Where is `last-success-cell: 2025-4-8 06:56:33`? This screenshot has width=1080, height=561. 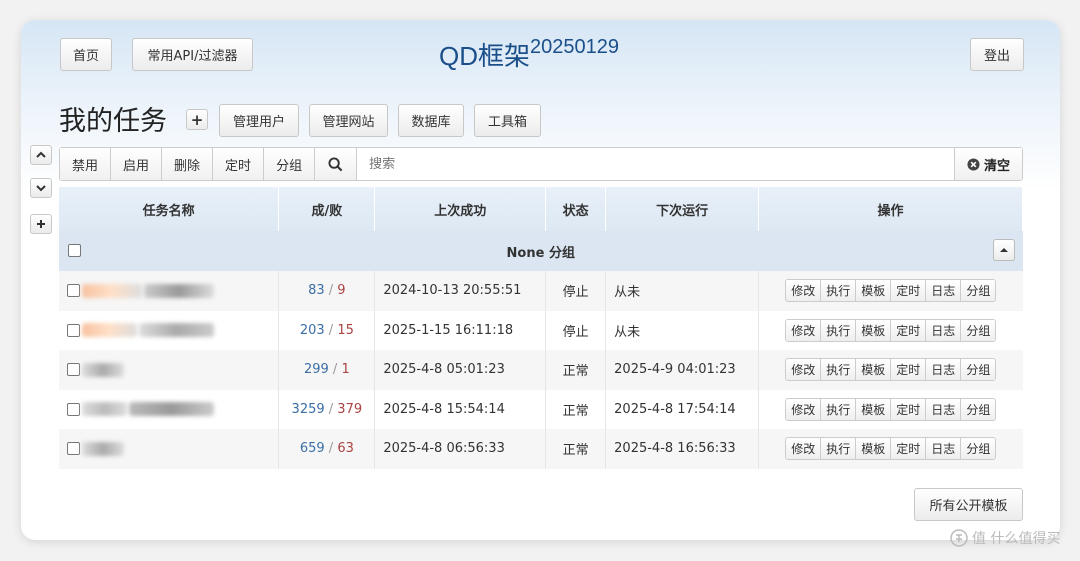
last-success-cell: 2025-4-8 06:56:33 is located at coordinates (460, 449).